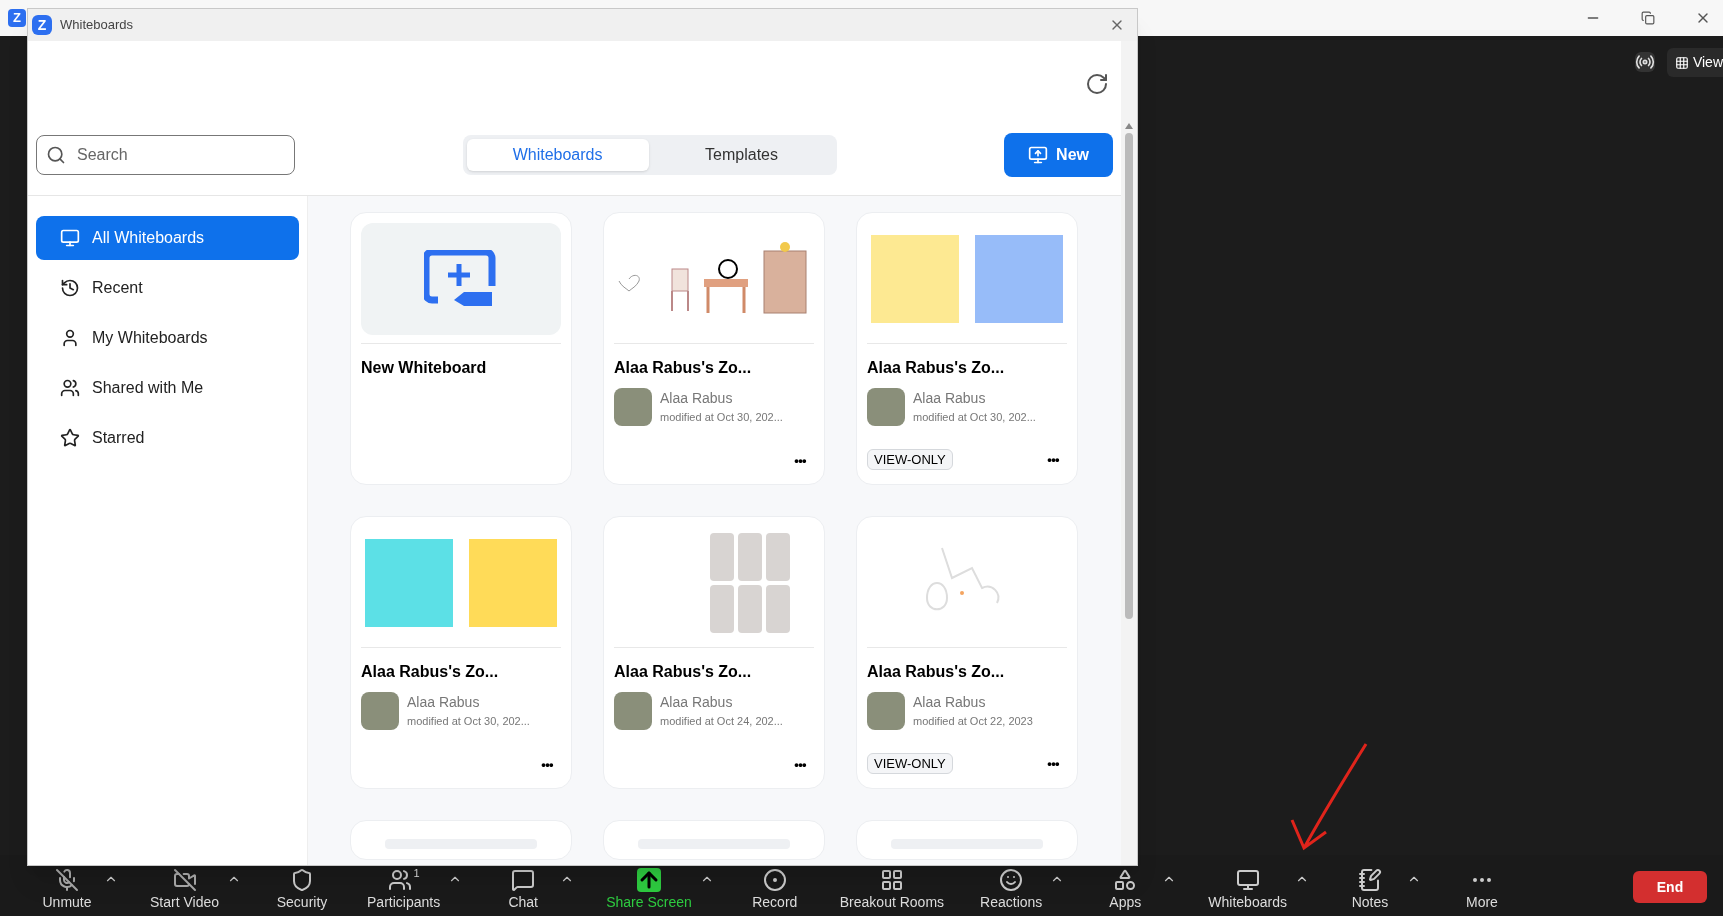 The image size is (1723, 916). Describe the element at coordinates (302, 880) in the screenshot. I see `shield-icon` at that location.